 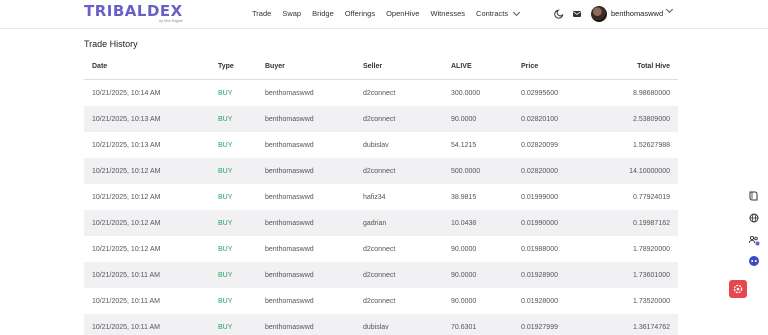 I want to click on cell-seller: hafiz34, so click(x=374, y=197).